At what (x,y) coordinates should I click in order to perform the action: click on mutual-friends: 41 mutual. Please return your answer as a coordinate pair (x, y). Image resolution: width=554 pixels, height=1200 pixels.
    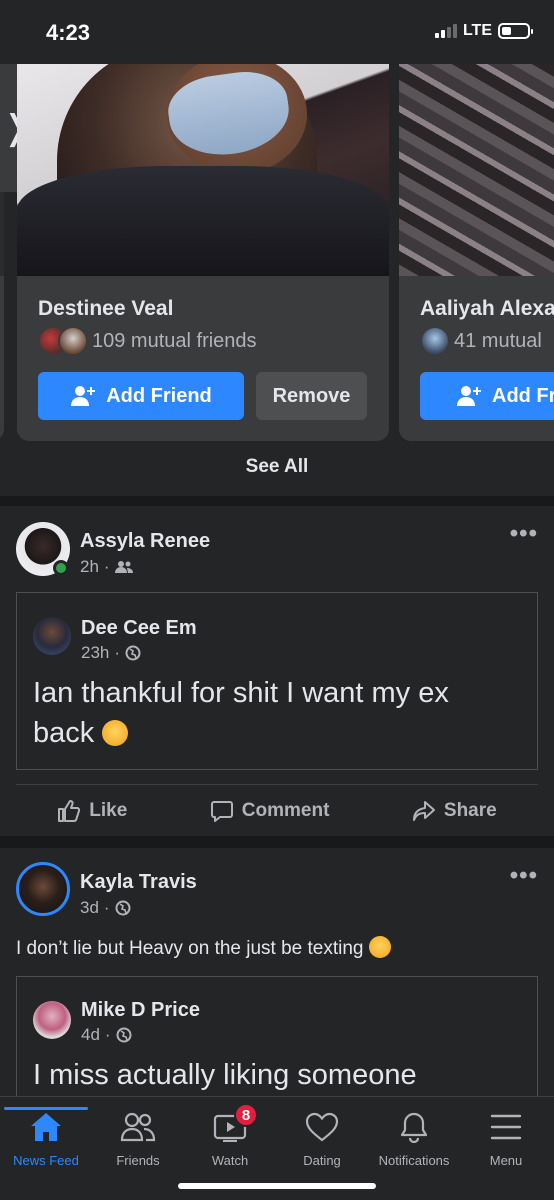
    Looking at the image, I should click on (481, 341).